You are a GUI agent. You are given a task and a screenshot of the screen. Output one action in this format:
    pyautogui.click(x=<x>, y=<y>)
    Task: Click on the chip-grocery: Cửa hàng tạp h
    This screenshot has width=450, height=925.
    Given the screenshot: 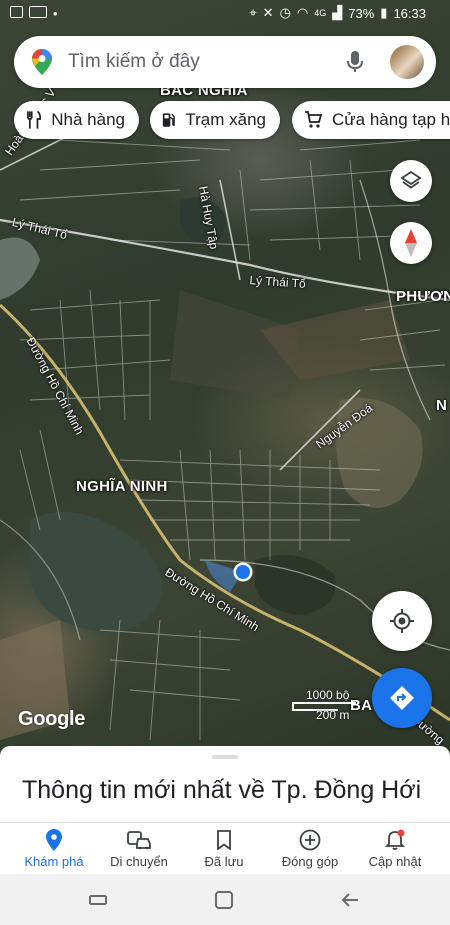 What is the action you would take?
    pyautogui.click(x=371, y=120)
    